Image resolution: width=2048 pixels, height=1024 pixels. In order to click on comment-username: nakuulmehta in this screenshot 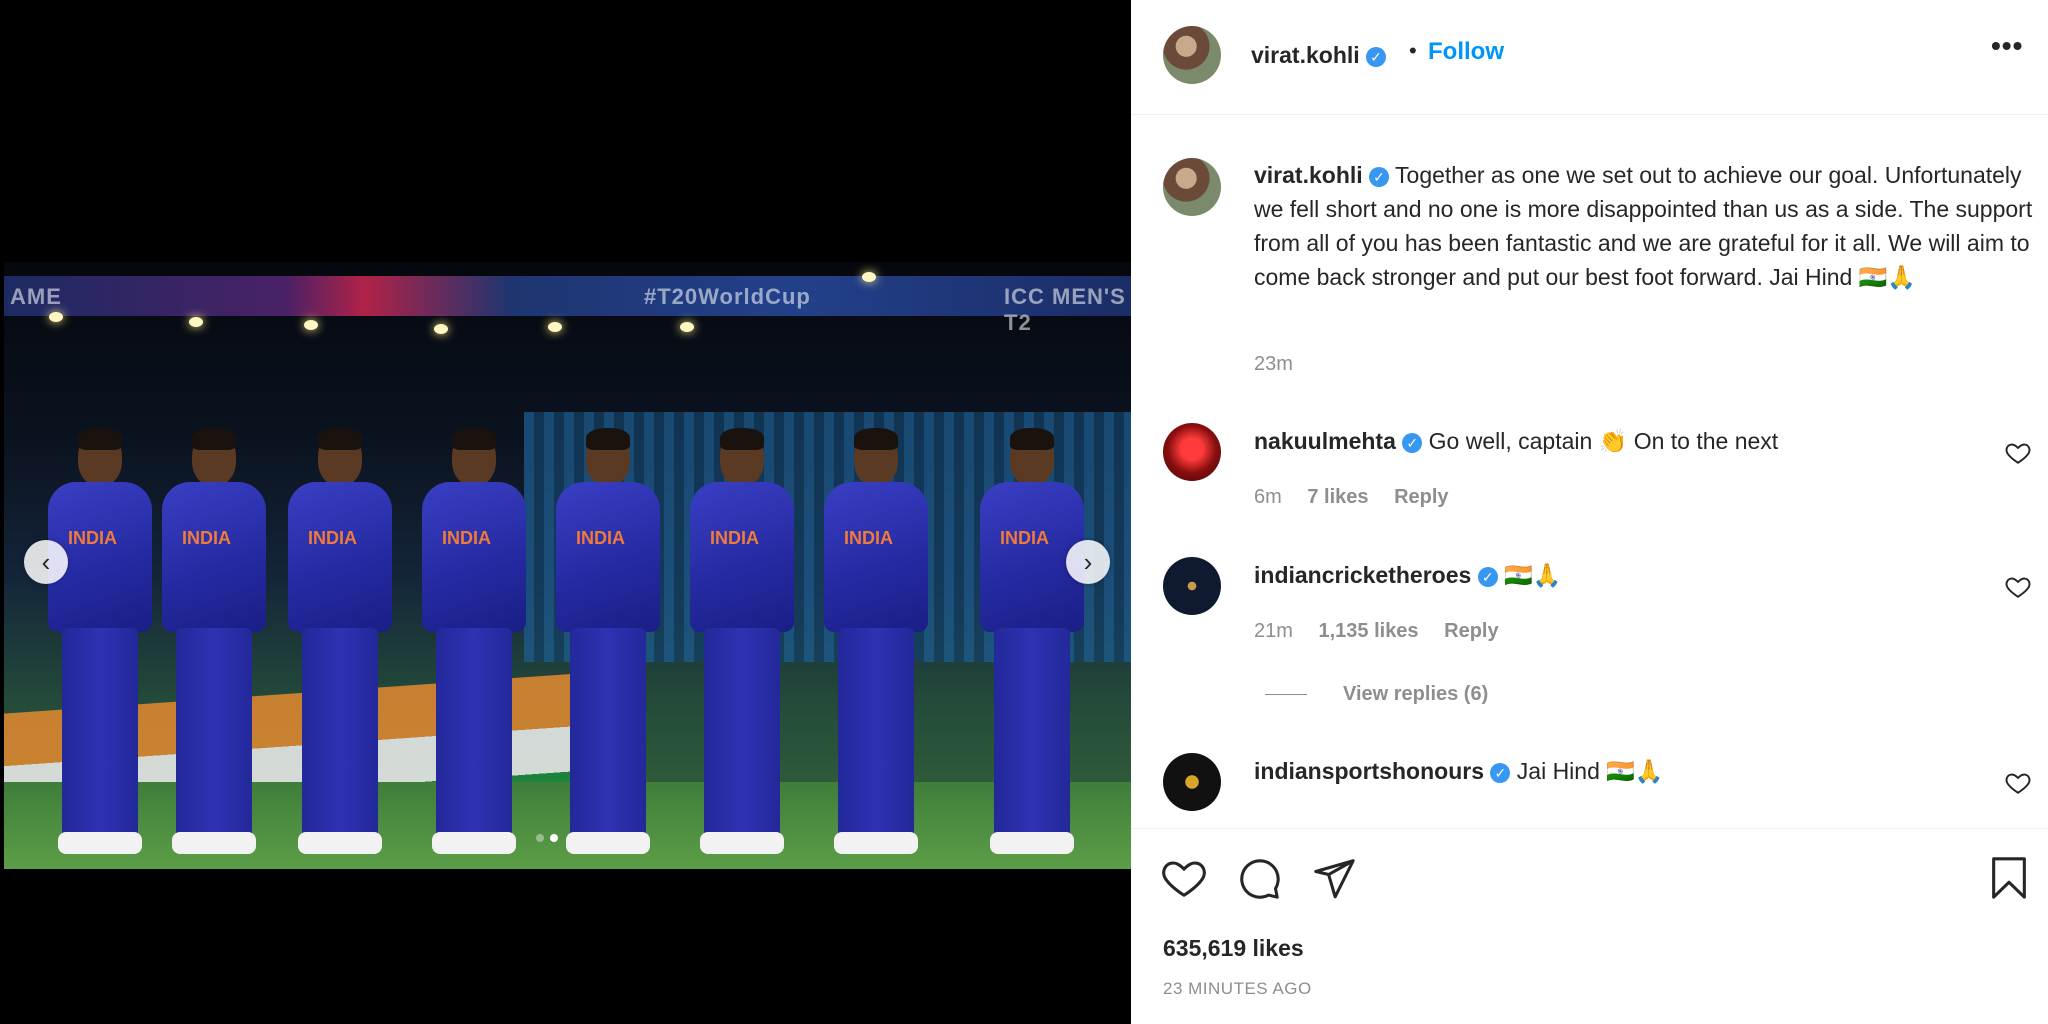, I will do `click(1325, 441)`.